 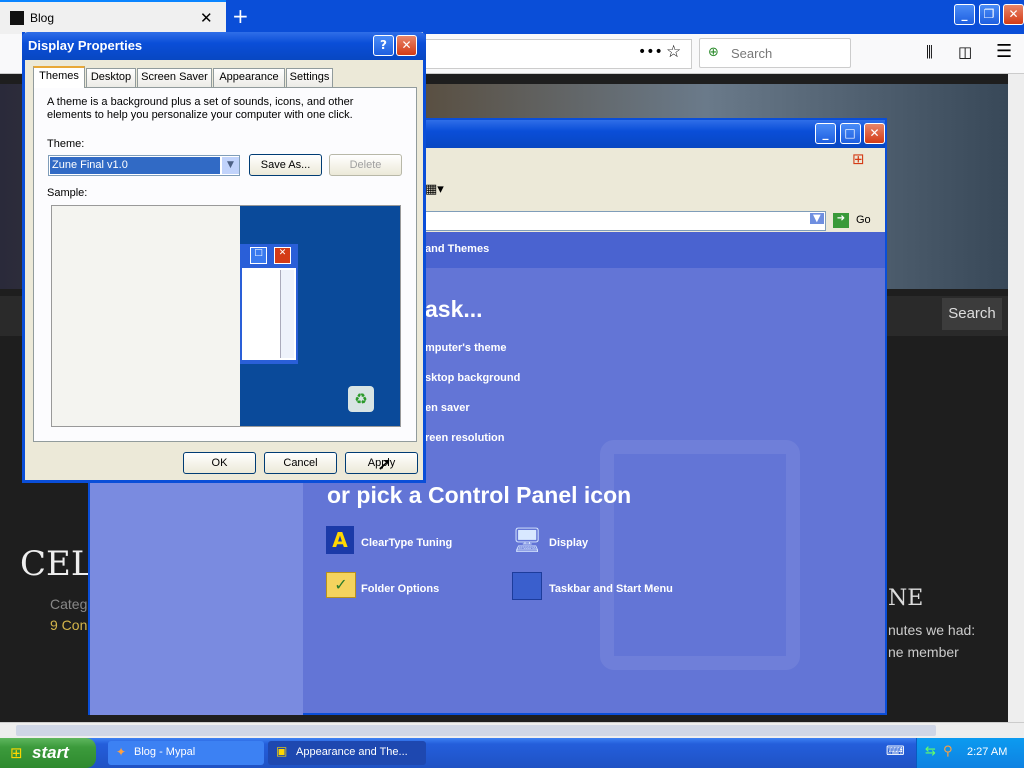 What do you see at coordinates (987, 752) in the screenshot?
I see `clock: 2:27 AM` at bounding box center [987, 752].